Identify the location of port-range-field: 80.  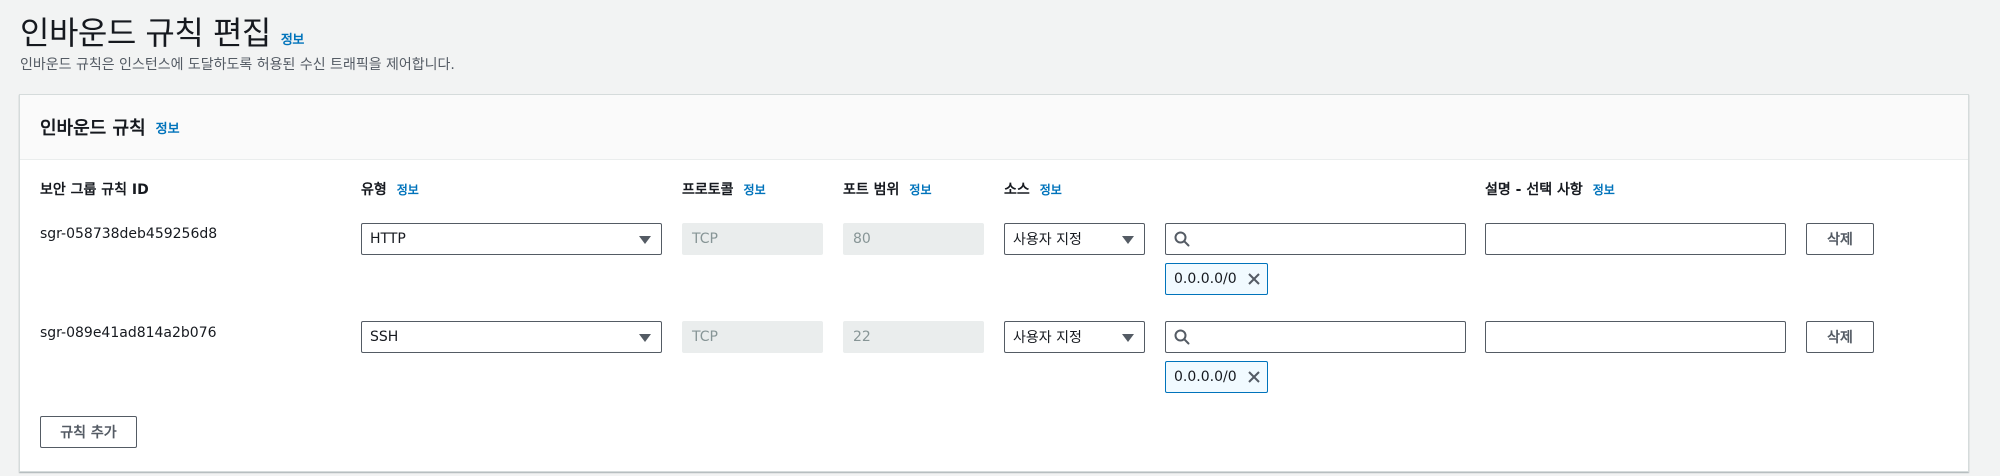
(913, 239).